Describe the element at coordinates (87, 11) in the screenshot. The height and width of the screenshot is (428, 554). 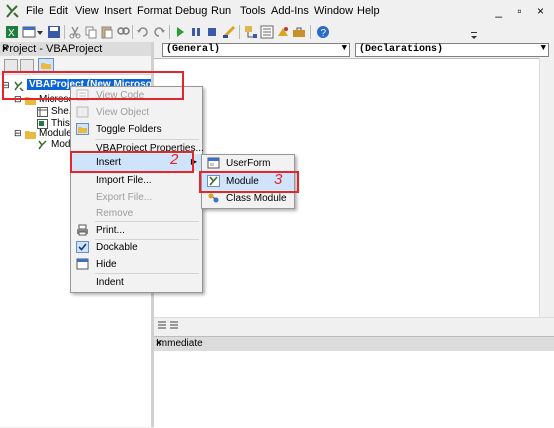
I see `menu-view: View` at that location.